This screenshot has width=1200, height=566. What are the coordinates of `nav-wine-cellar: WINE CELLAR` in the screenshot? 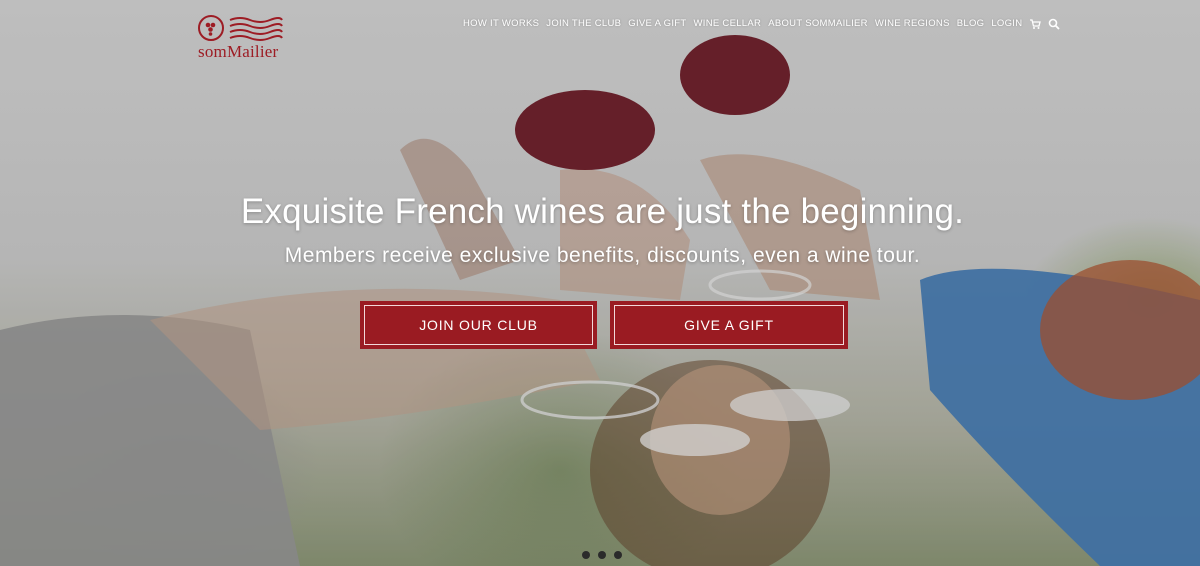 It's located at (727, 23).